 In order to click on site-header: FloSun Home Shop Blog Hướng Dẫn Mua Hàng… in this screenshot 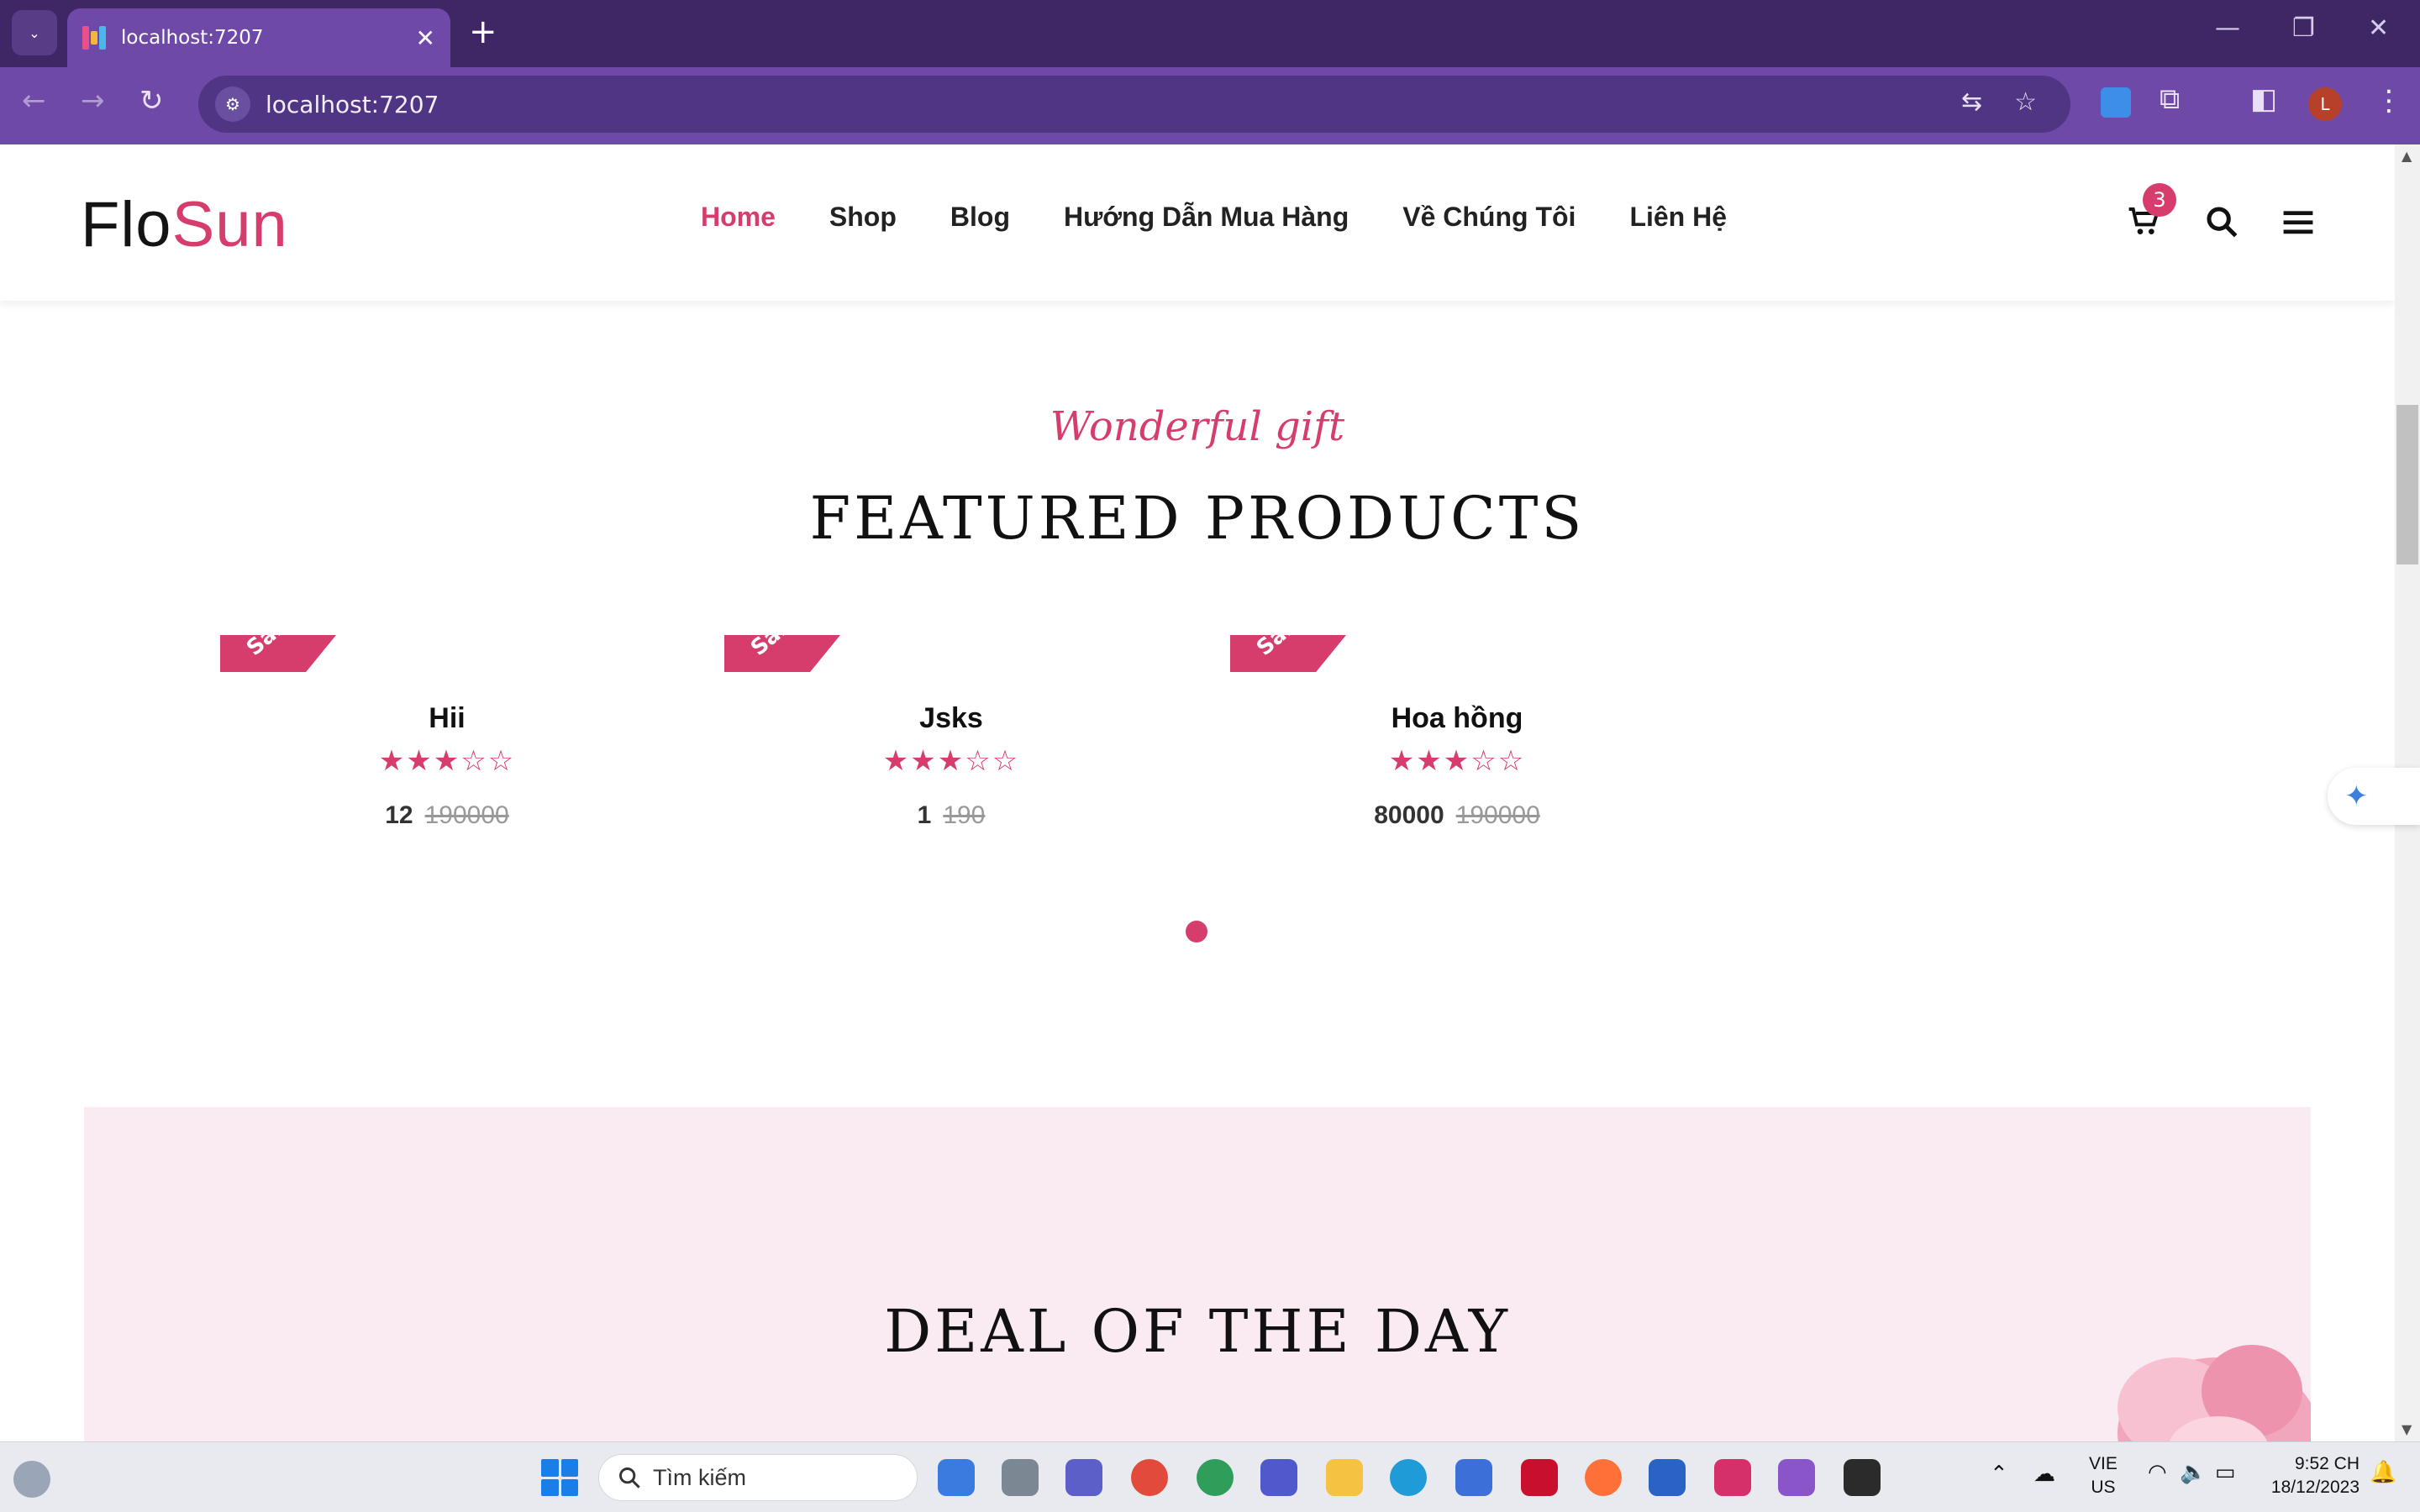, I will do `click(1197, 222)`.